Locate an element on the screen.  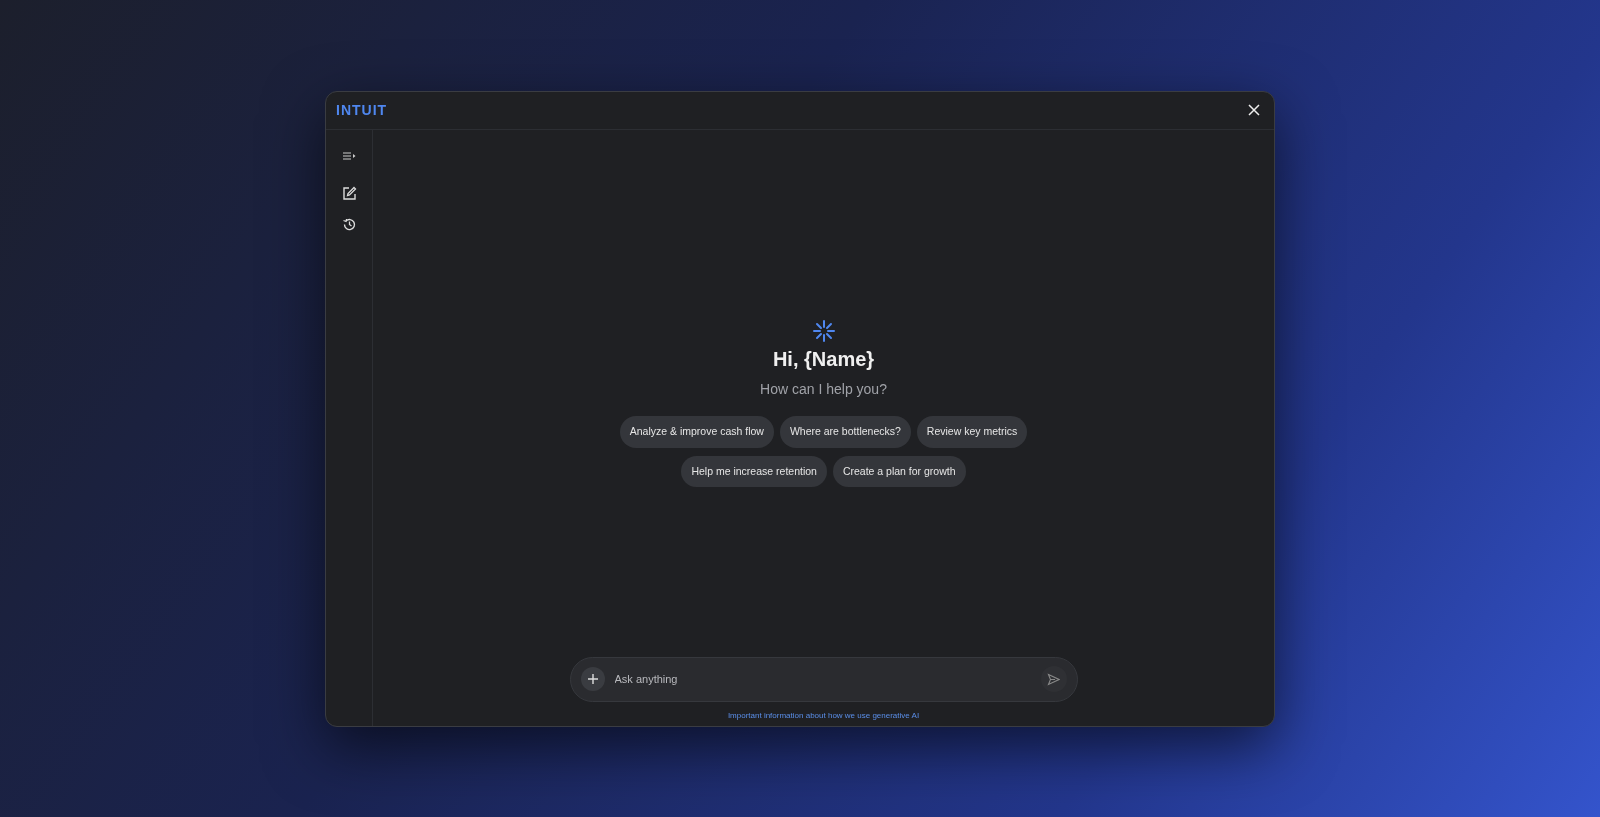
send-button is located at coordinates (1053, 679).